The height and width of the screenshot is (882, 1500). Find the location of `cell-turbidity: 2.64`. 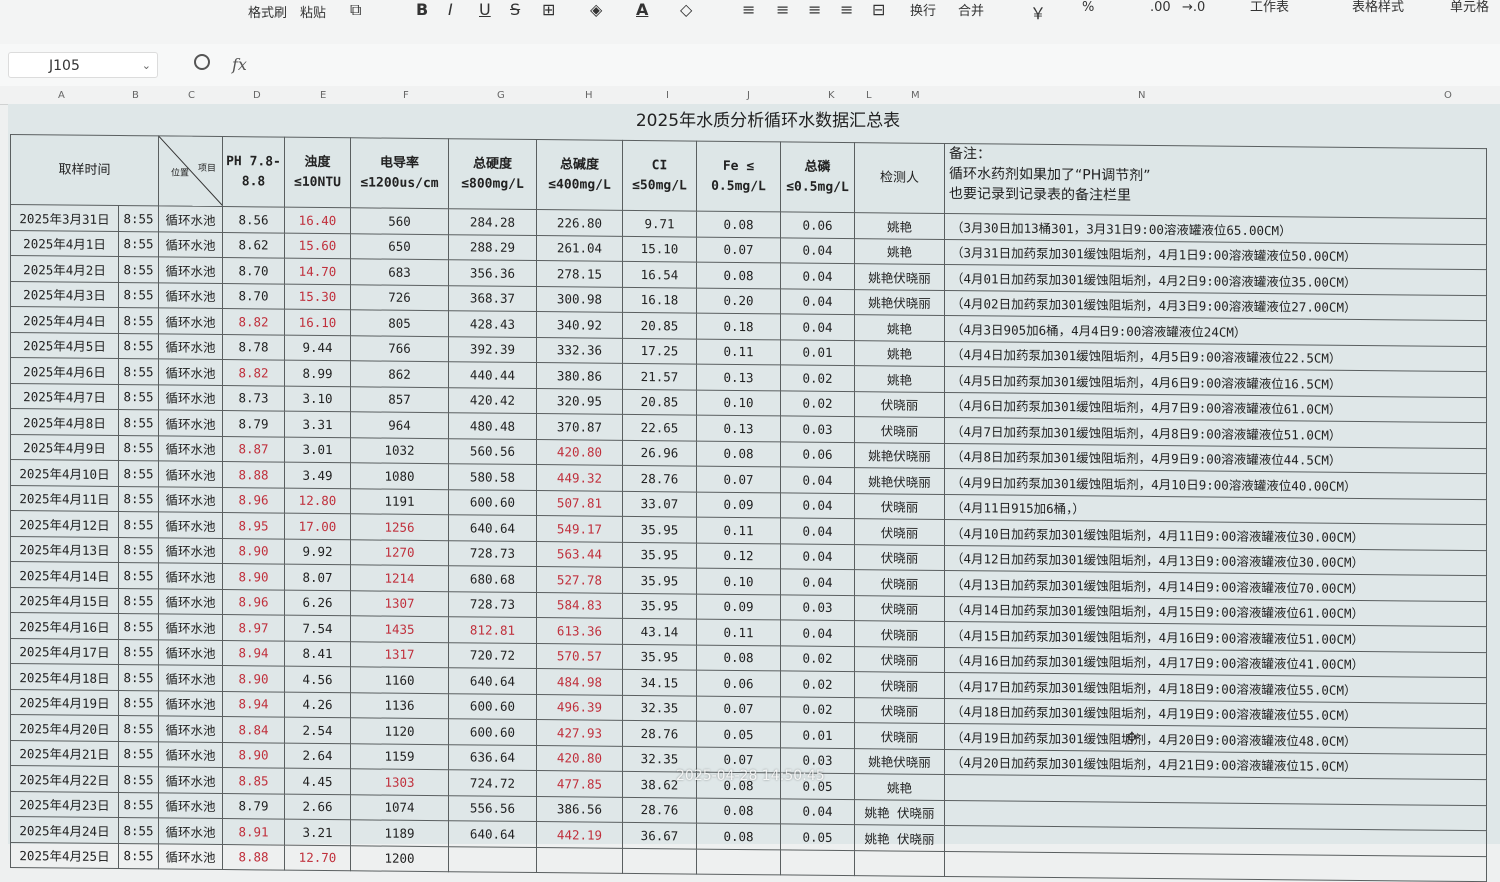

cell-turbidity: 2.64 is located at coordinates (317, 755).